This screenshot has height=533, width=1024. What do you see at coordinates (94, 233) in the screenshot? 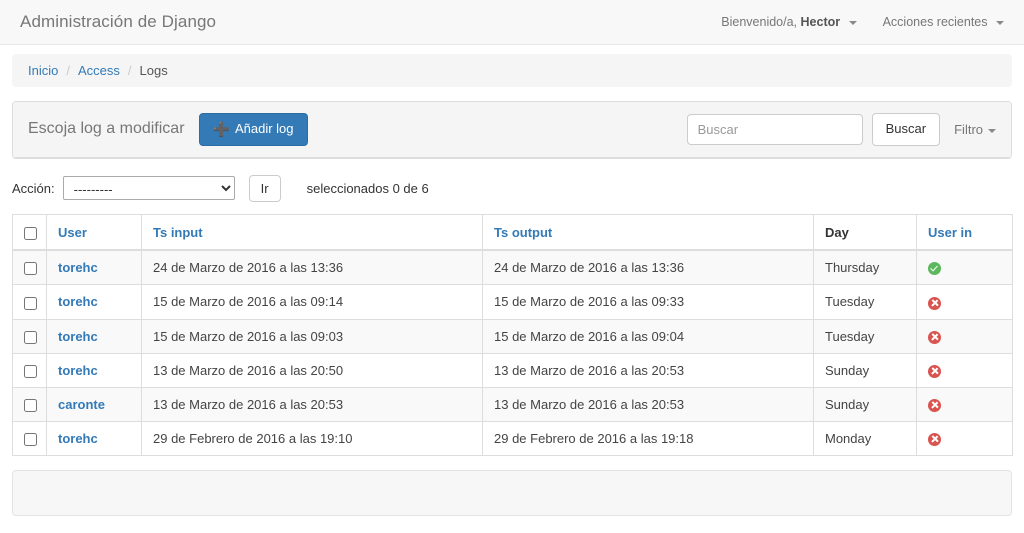
I see `column-header-user: User` at bounding box center [94, 233].